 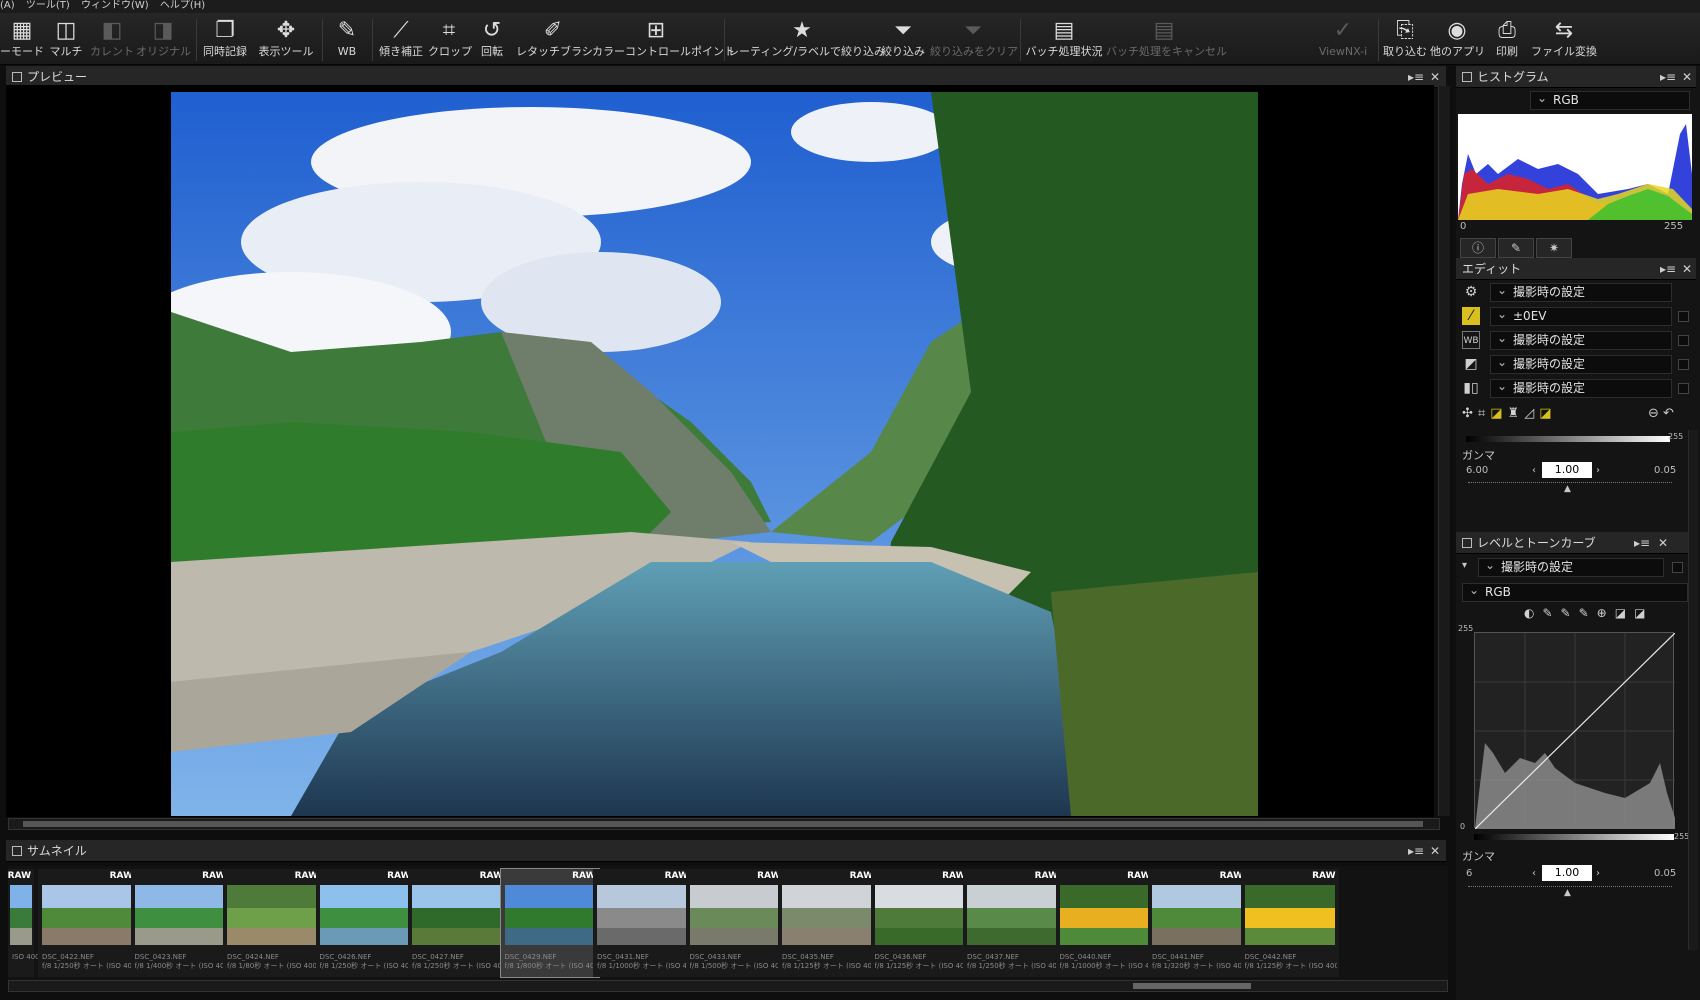 What do you see at coordinates (23, 923) in the screenshot?
I see `thumbnail-item: RAW ISO 400)` at bounding box center [23, 923].